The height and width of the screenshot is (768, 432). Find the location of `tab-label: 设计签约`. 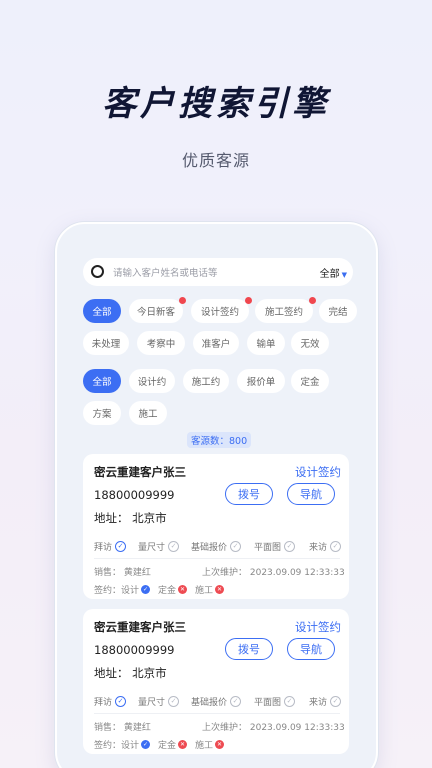

tab-label: 设计签约 is located at coordinates (219, 312).